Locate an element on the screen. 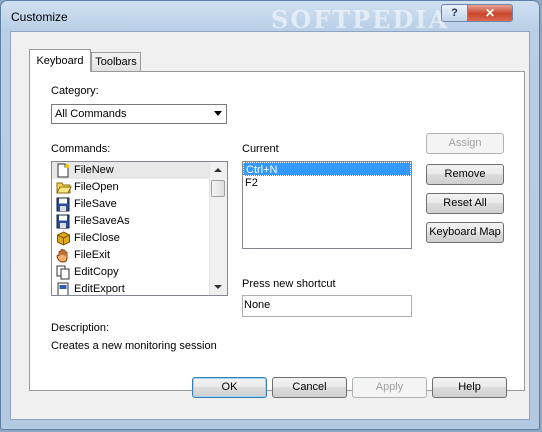  list-item: Ctrl+N is located at coordinates (327, 169).